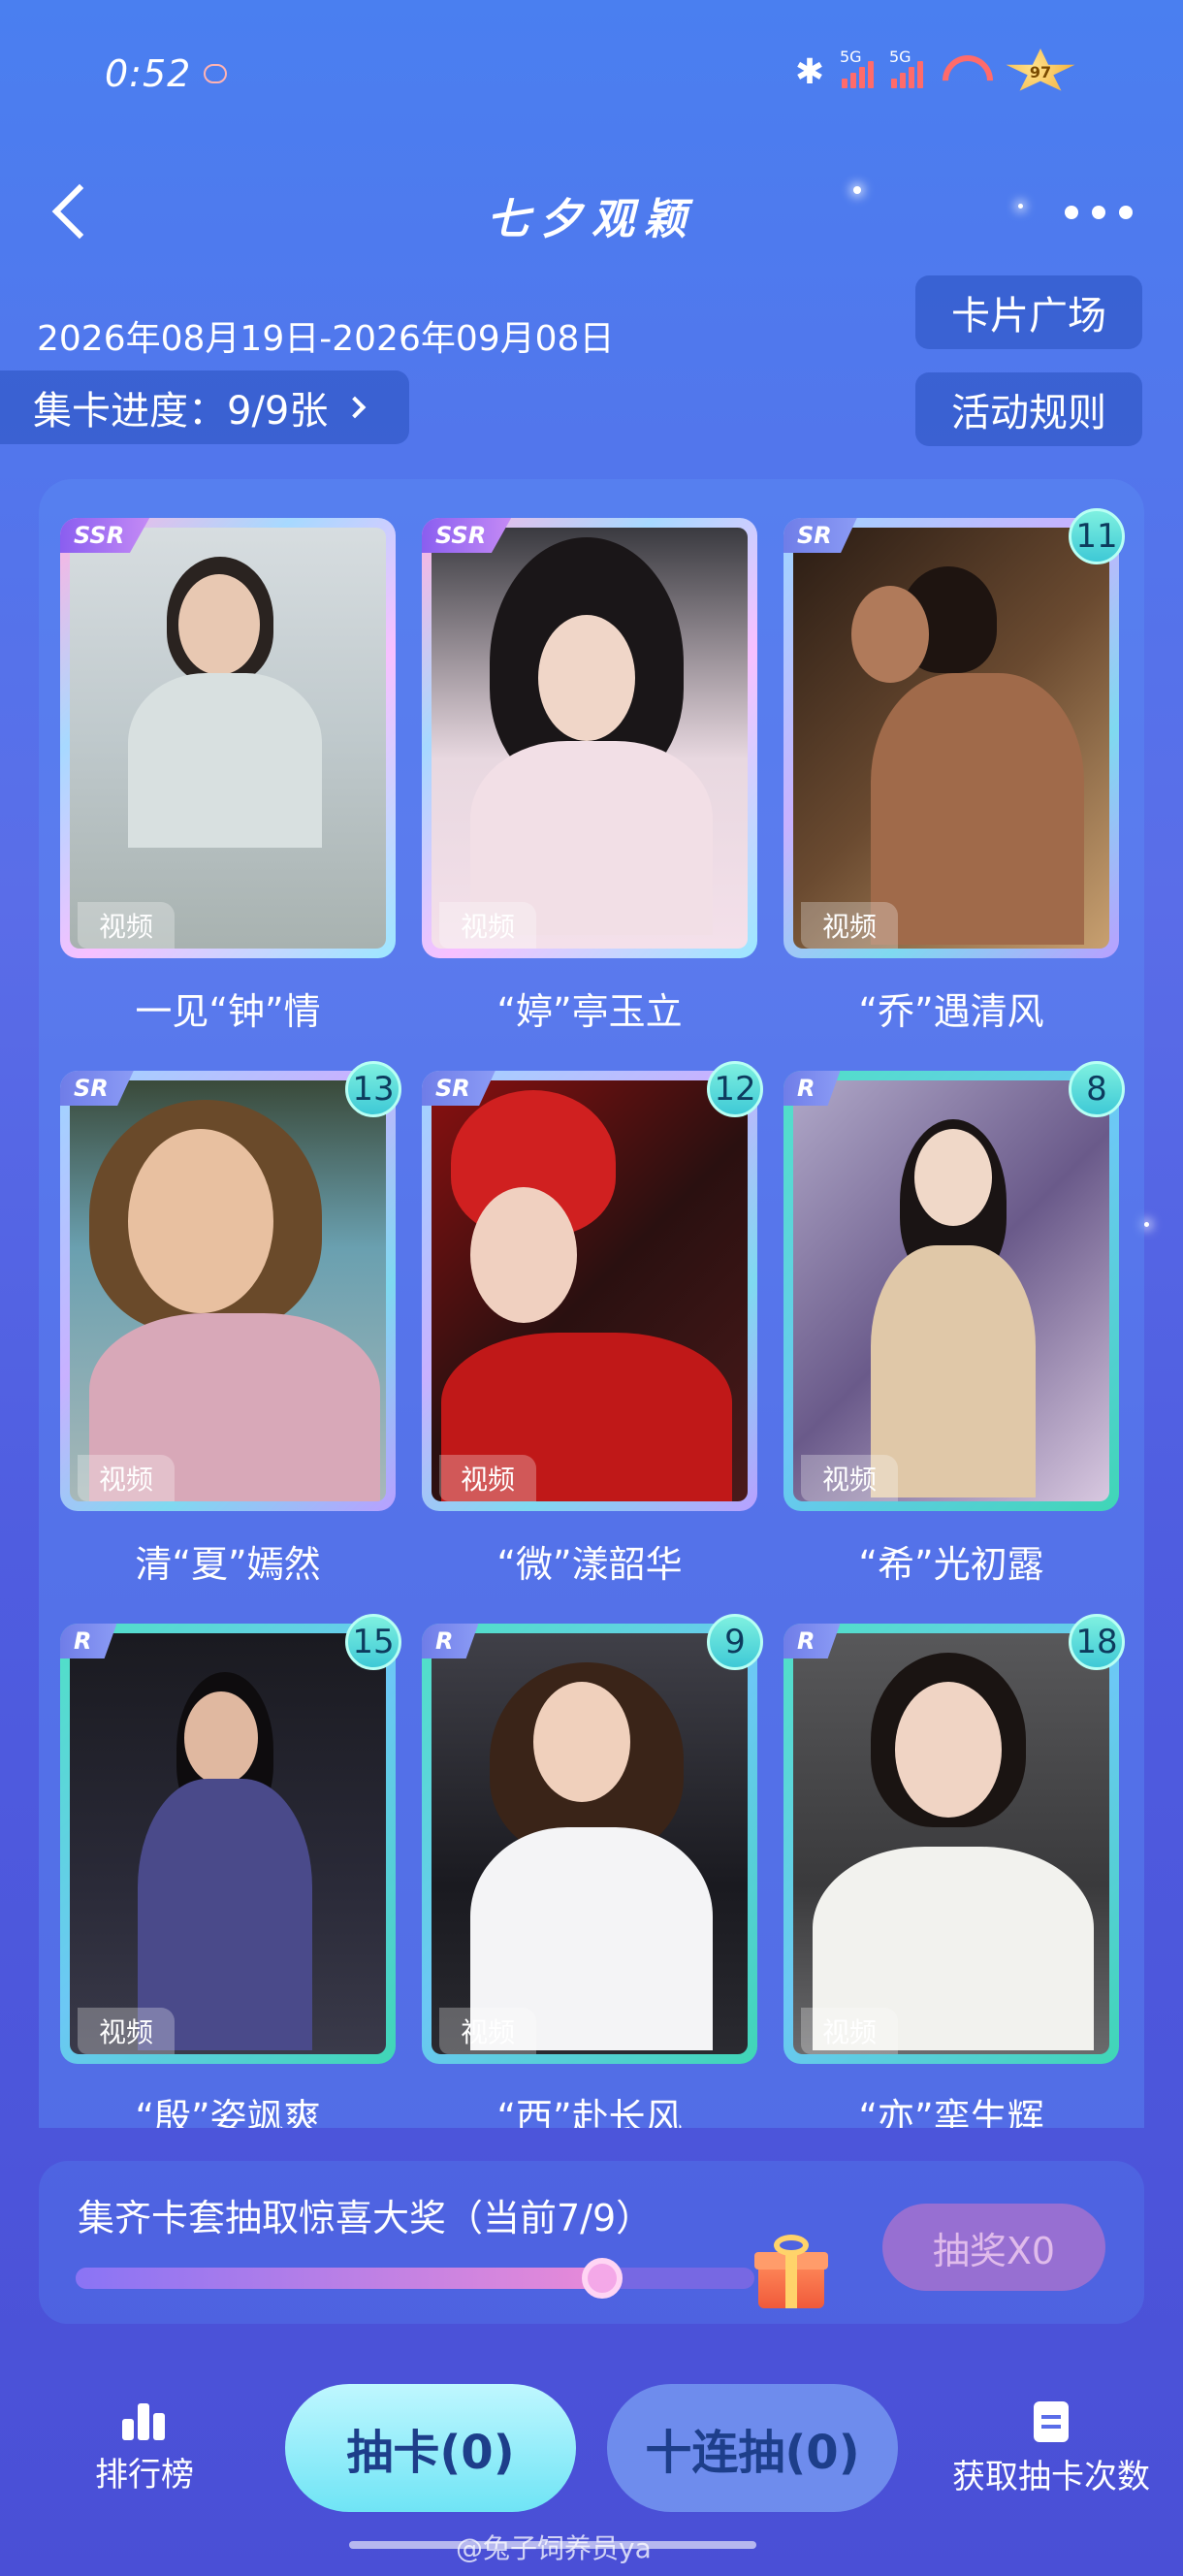  I want to click on card-count-badge: 15, so click(373, 1642).